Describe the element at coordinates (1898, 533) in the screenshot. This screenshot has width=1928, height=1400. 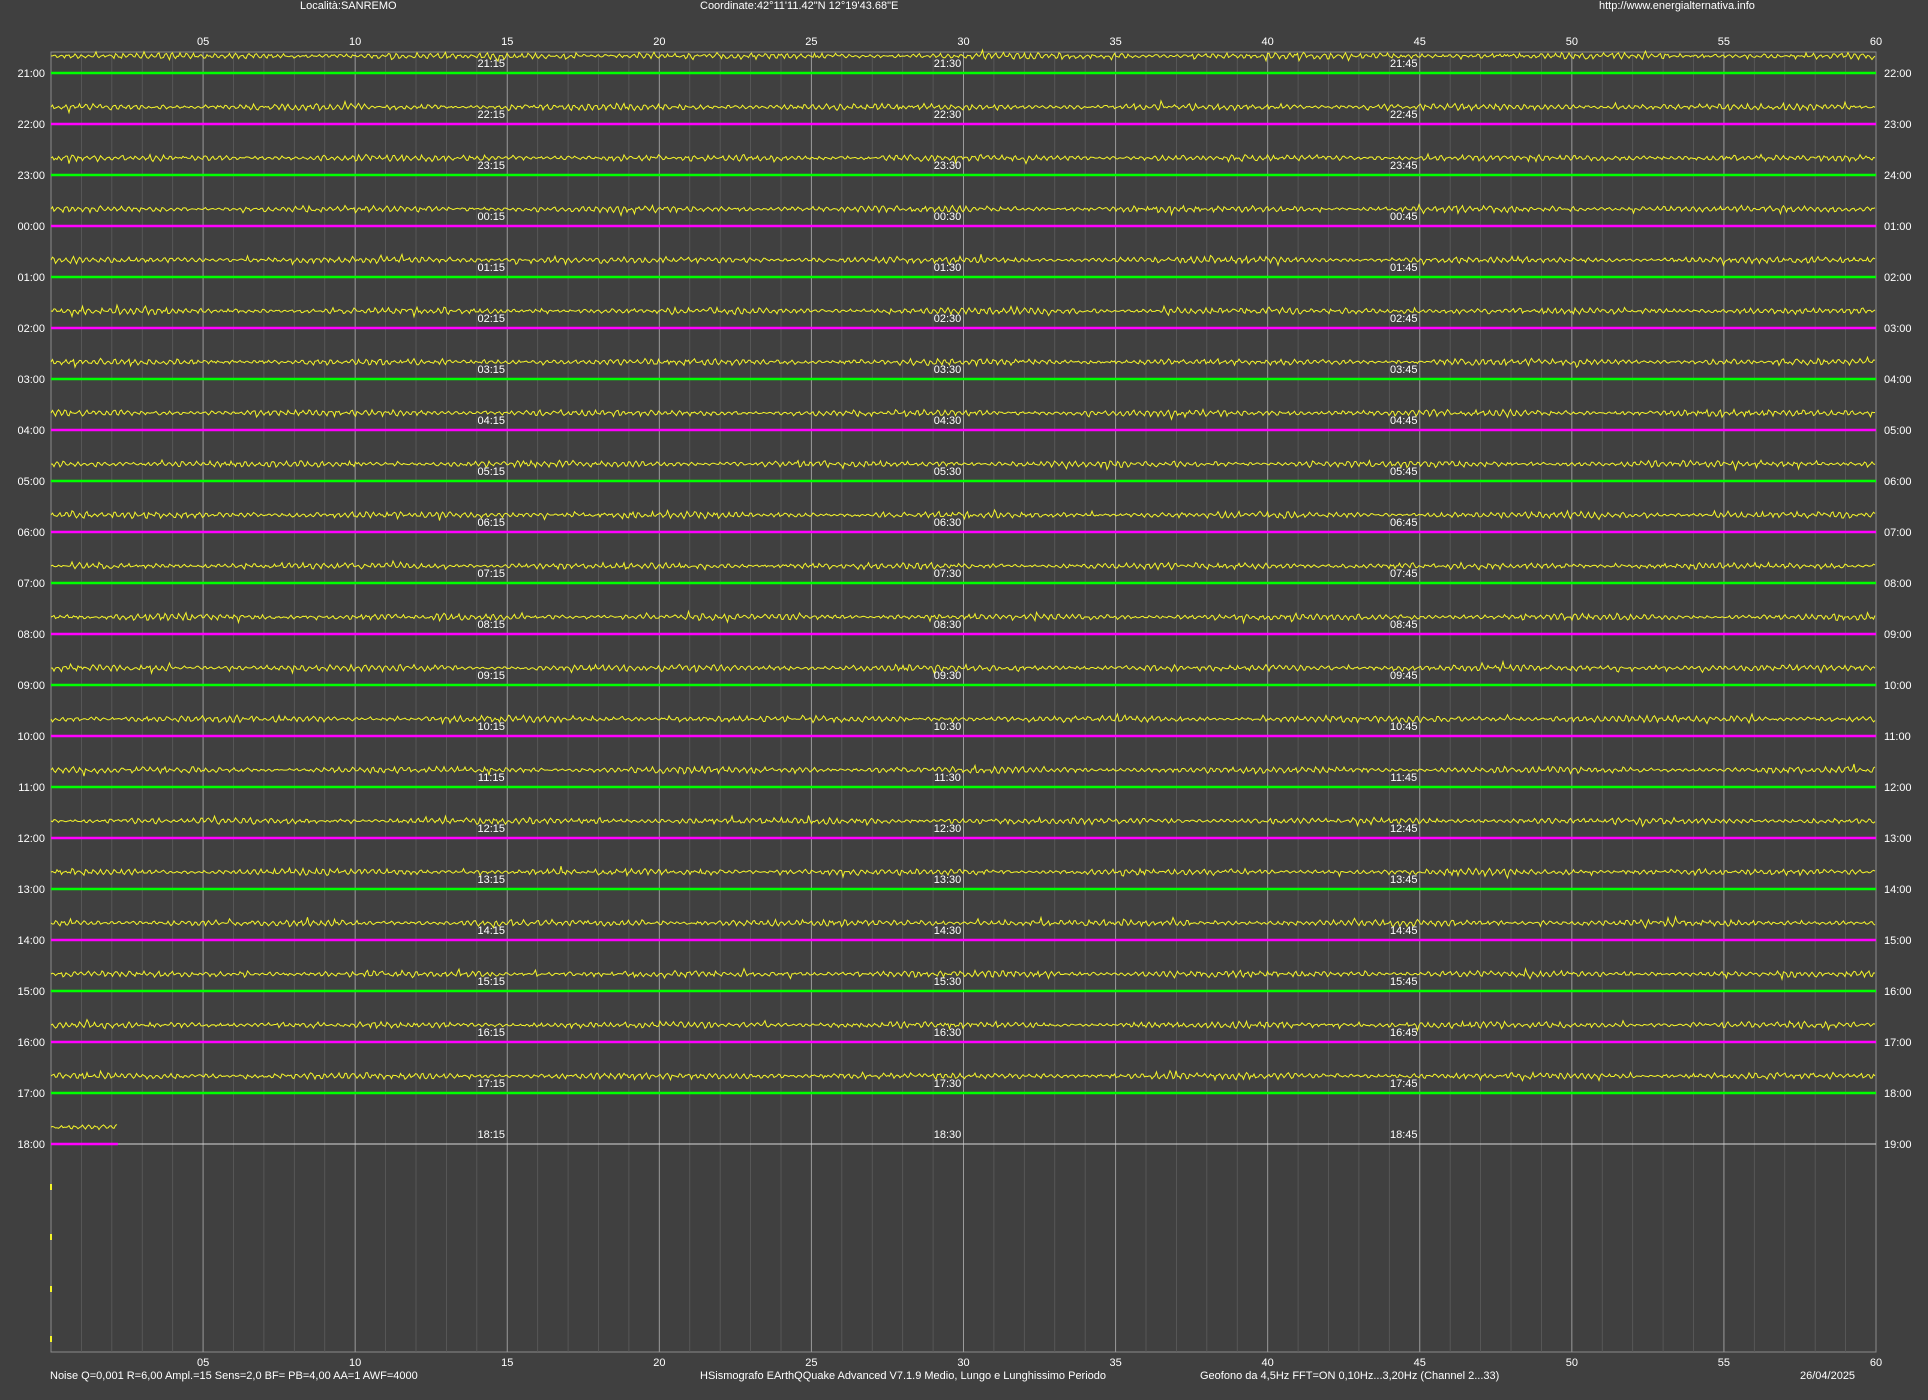
I see `row-end-time-label: 07:00` at that location.